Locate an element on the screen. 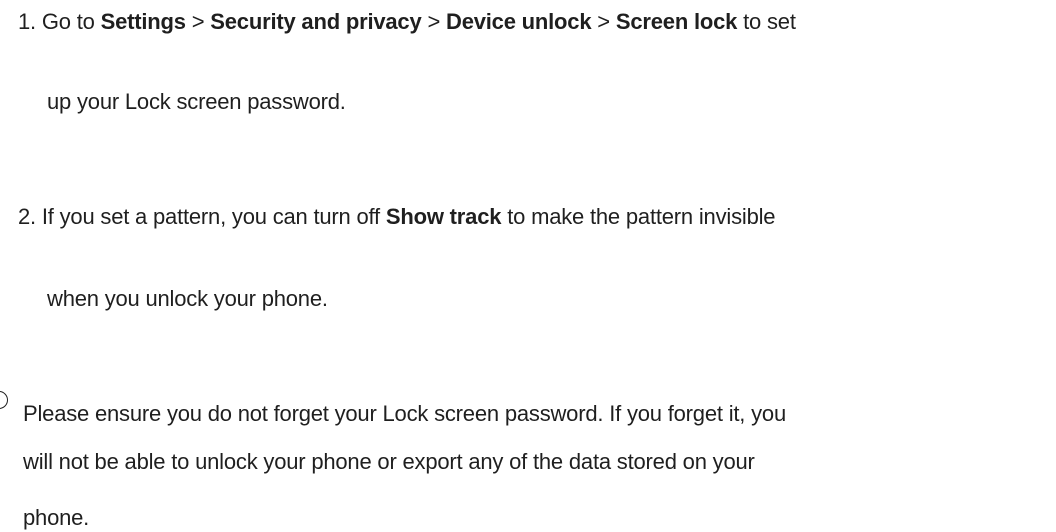 This screenshot has width=1056, height=532. settings-label: Settings is located at coordinates (143, 21).